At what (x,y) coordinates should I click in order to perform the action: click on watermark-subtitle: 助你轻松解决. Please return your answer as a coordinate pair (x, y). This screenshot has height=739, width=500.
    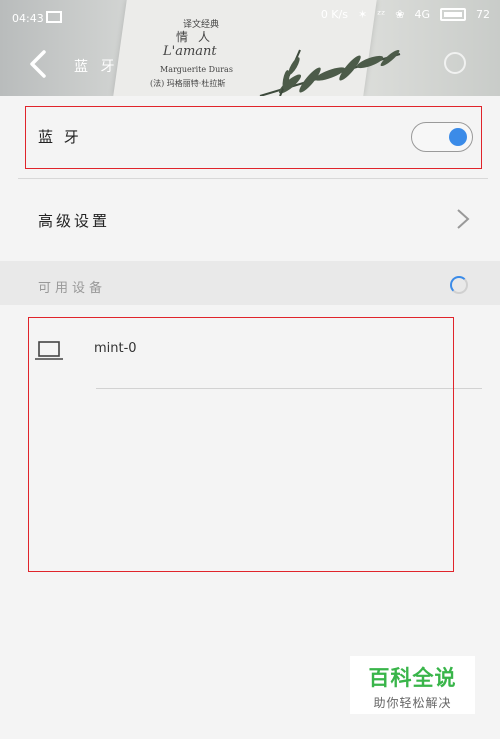
    Looking at the image, I should click on (412, 703).